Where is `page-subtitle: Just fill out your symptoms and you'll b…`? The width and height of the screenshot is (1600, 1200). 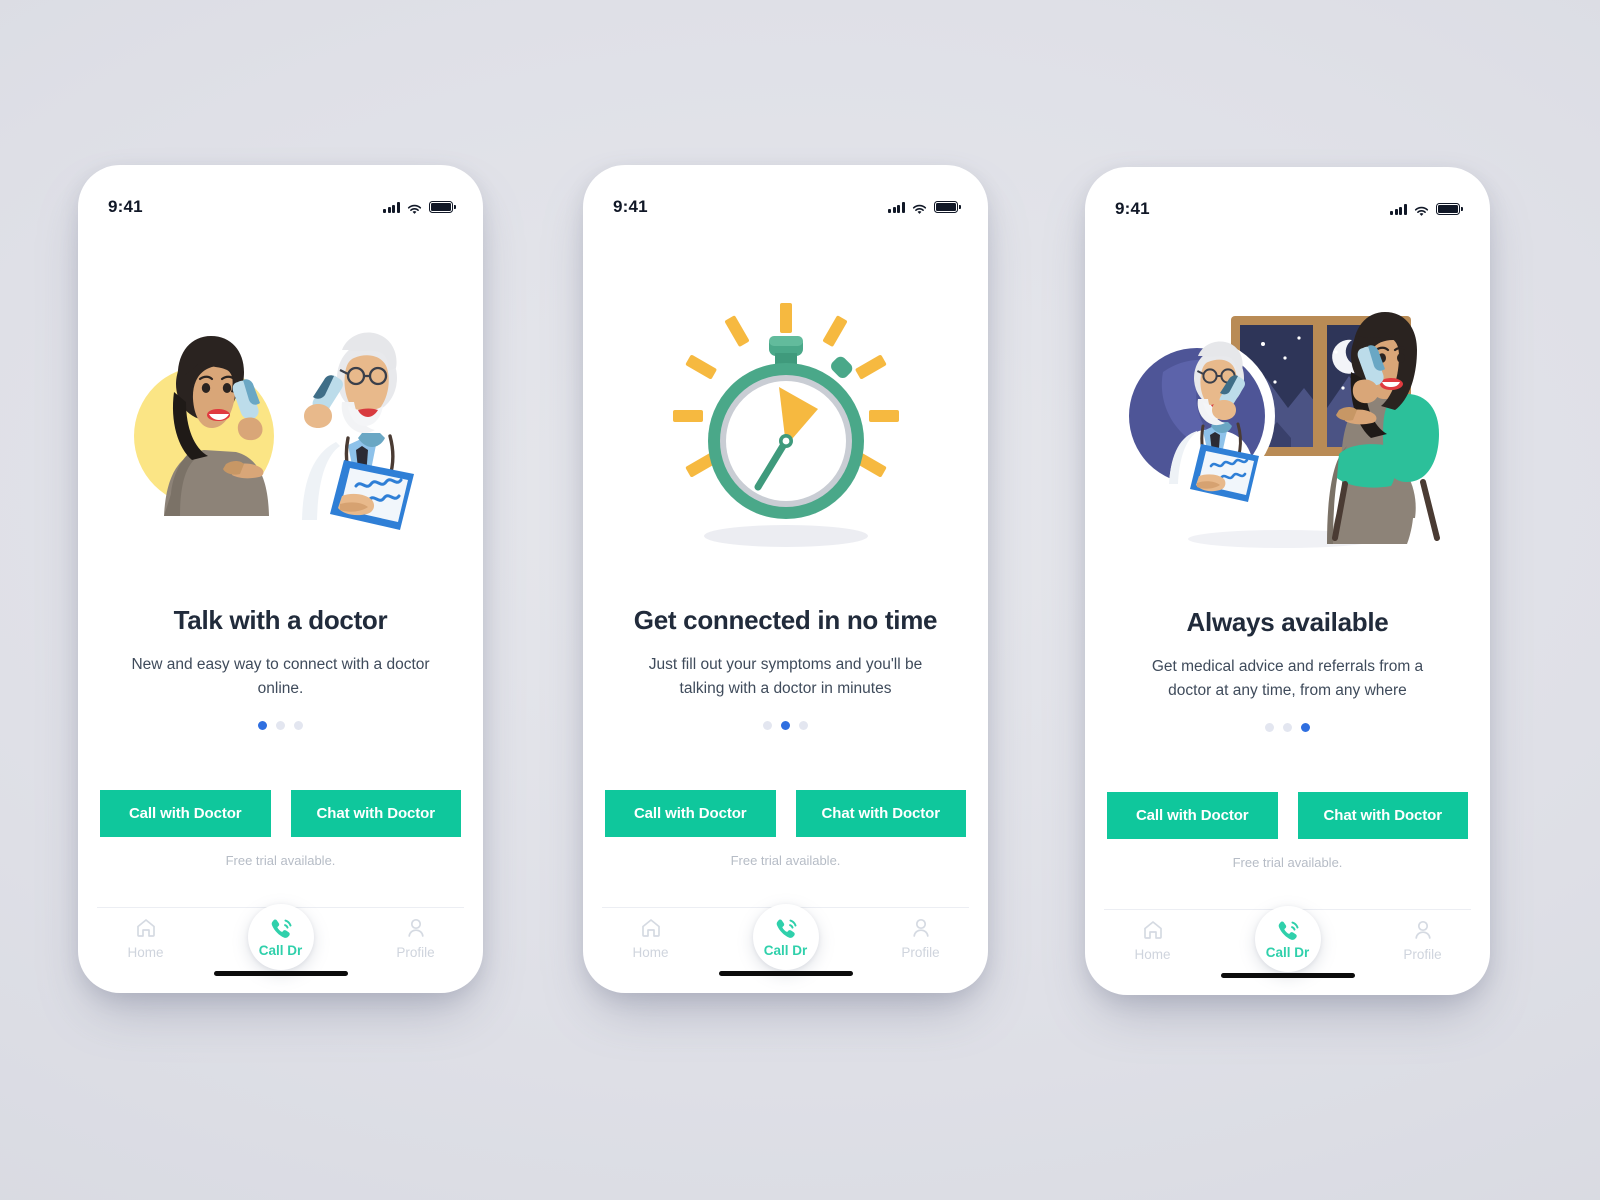 page-subtitle: Just fill out your symptoms and you'll b… is located at coordinates (785, 677).